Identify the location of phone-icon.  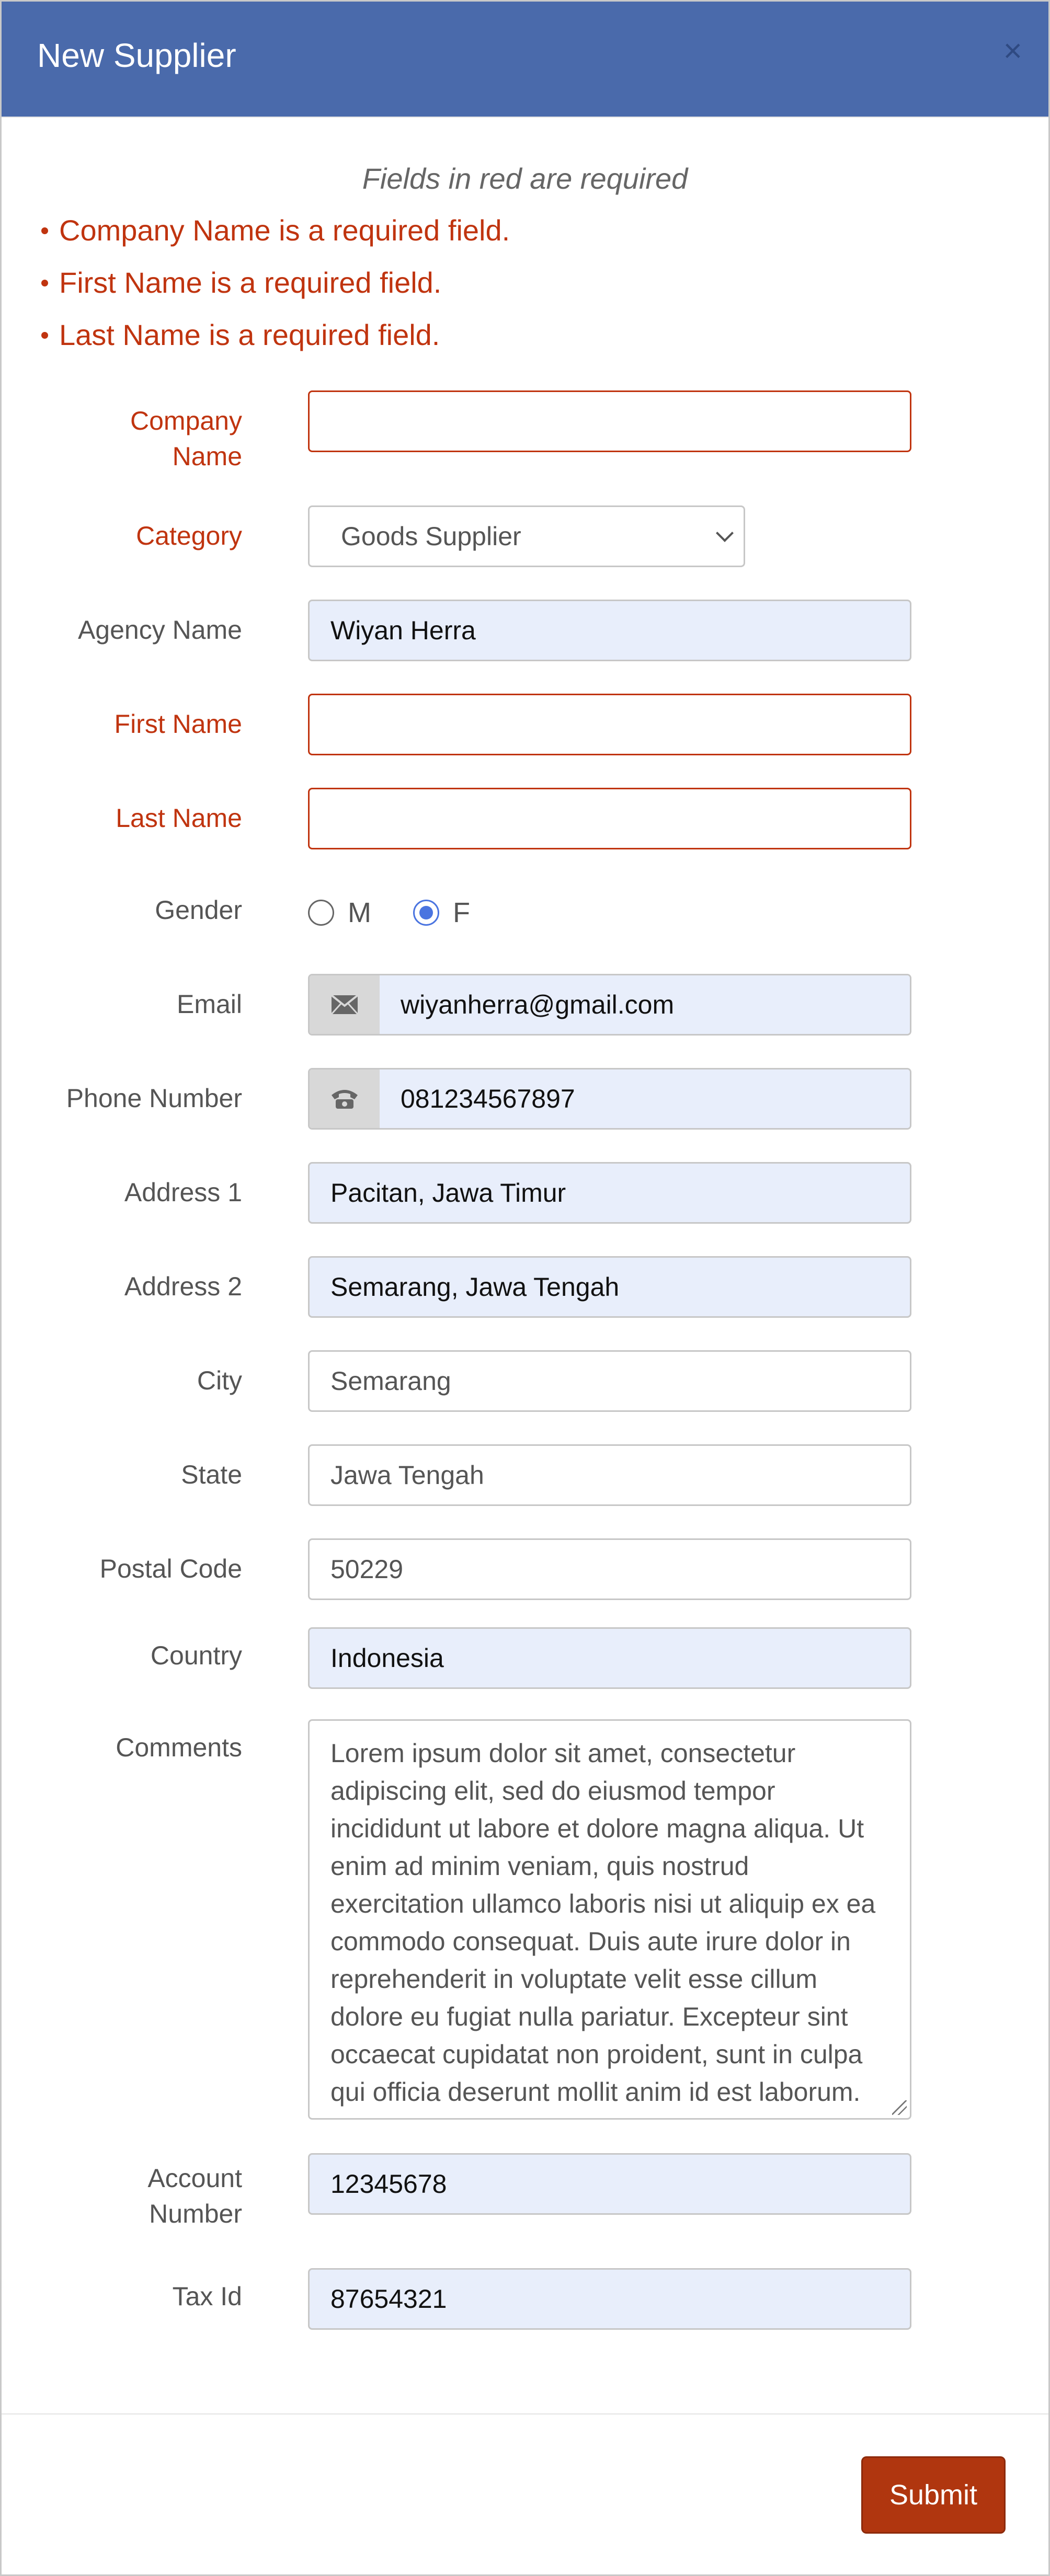
(345, 1099).